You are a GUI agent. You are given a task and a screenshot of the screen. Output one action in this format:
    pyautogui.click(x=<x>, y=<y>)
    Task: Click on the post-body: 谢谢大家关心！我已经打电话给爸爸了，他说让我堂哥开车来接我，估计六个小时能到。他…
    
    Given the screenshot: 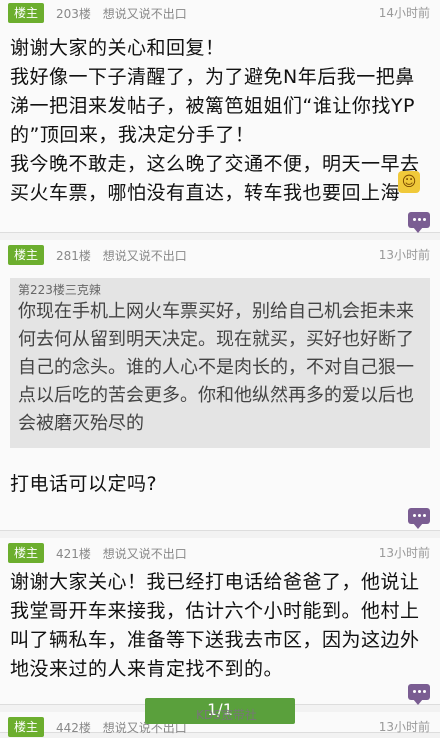 What is the action you would take?
    pyautogui.click(x=215, y=625)
    